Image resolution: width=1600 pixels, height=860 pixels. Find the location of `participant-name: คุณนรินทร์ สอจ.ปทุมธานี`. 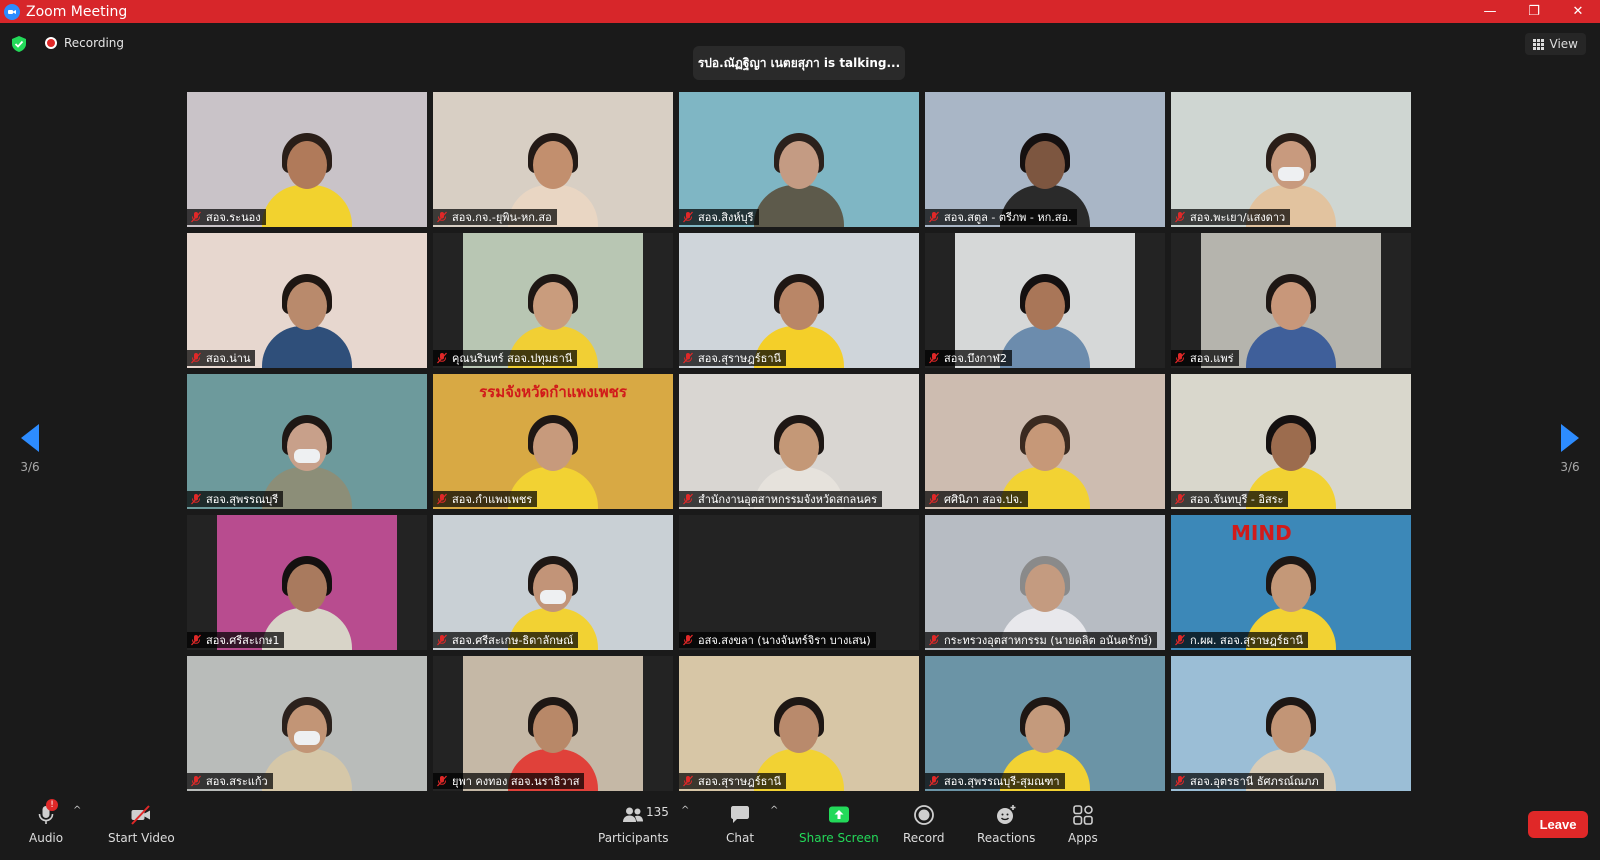

participant-name: คุณนรินทร์ สอจ.ปทุมธานี is located at coordinates (512, 358).